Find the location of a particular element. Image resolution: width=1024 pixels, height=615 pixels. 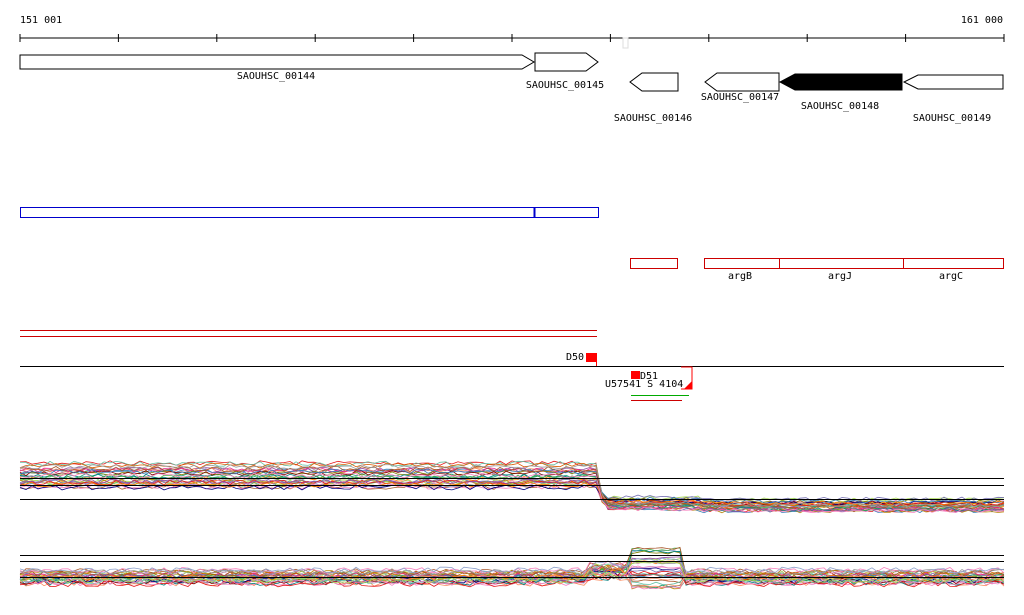

gene-label-saouhsc-00145: SAOUHSC_00145 is located at coordinates (565, 85).